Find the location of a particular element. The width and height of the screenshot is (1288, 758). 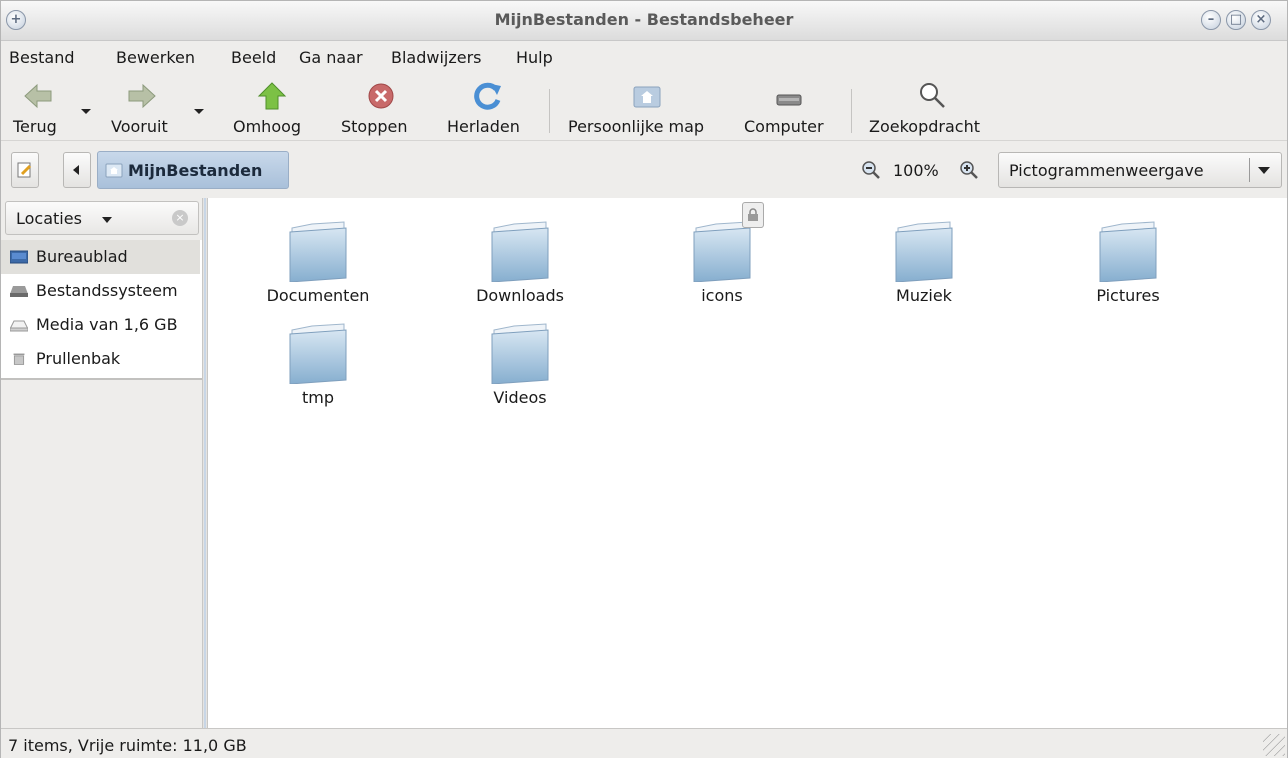

menu-bewerken: Bewerken is located at coordinates (155, 57).